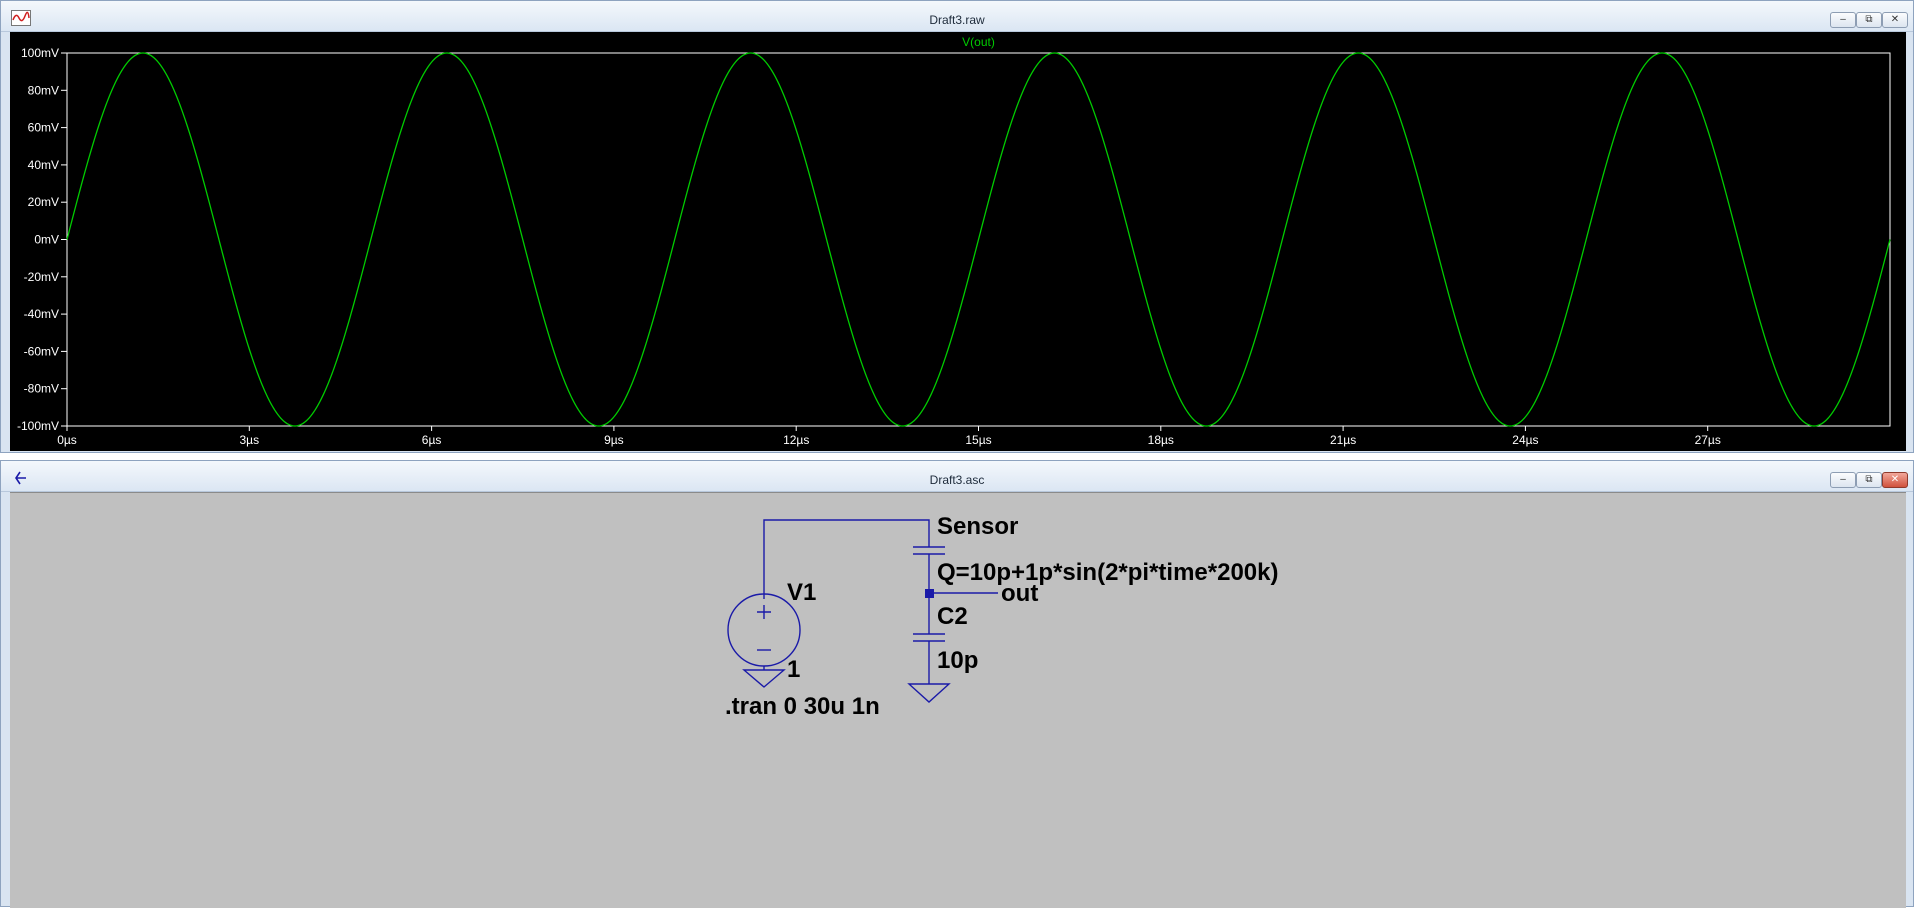 The width and height of the screenshot is (1914, 908). I want to click on ground-symbol-c2, so click(929, 693).